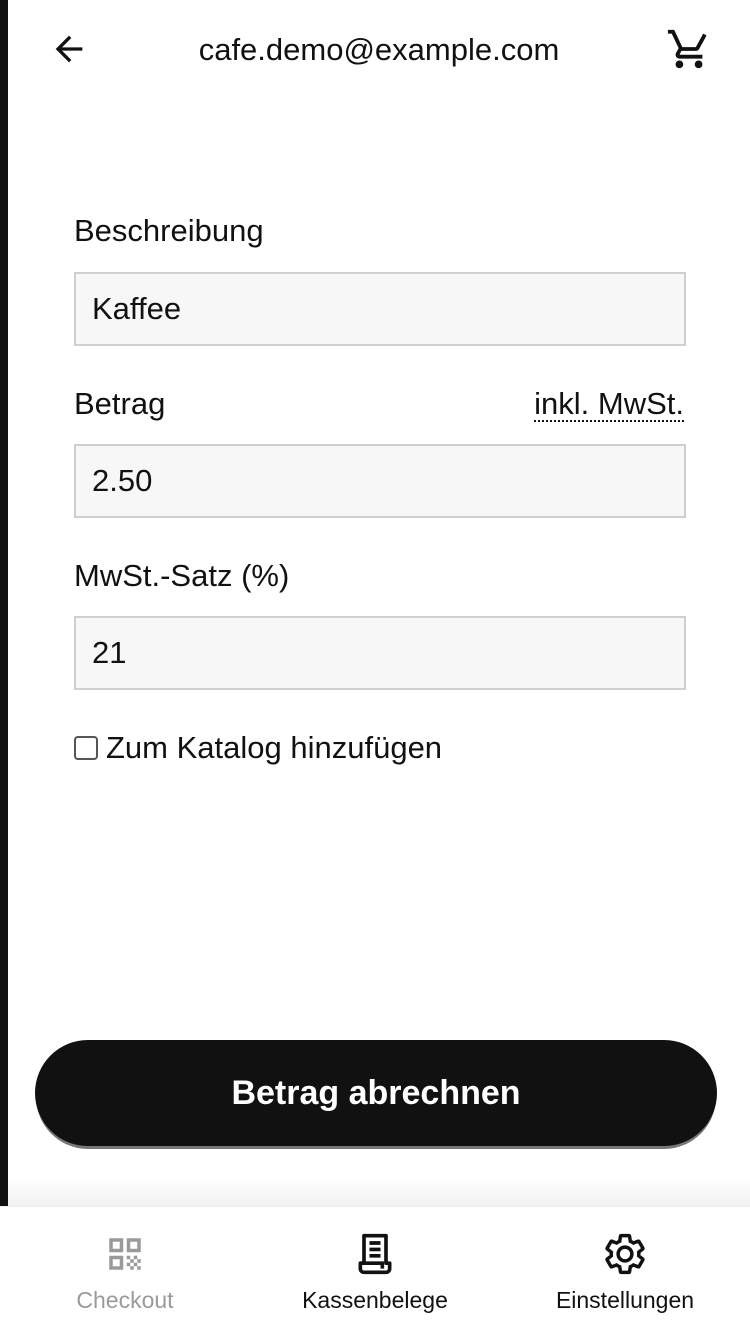 Image resolution: width=750 pixels, height=1334 pixels. Describe the element at coordinates (86, 748) in the screenshot. I see `add-to-catalog-checkbox` at that location.